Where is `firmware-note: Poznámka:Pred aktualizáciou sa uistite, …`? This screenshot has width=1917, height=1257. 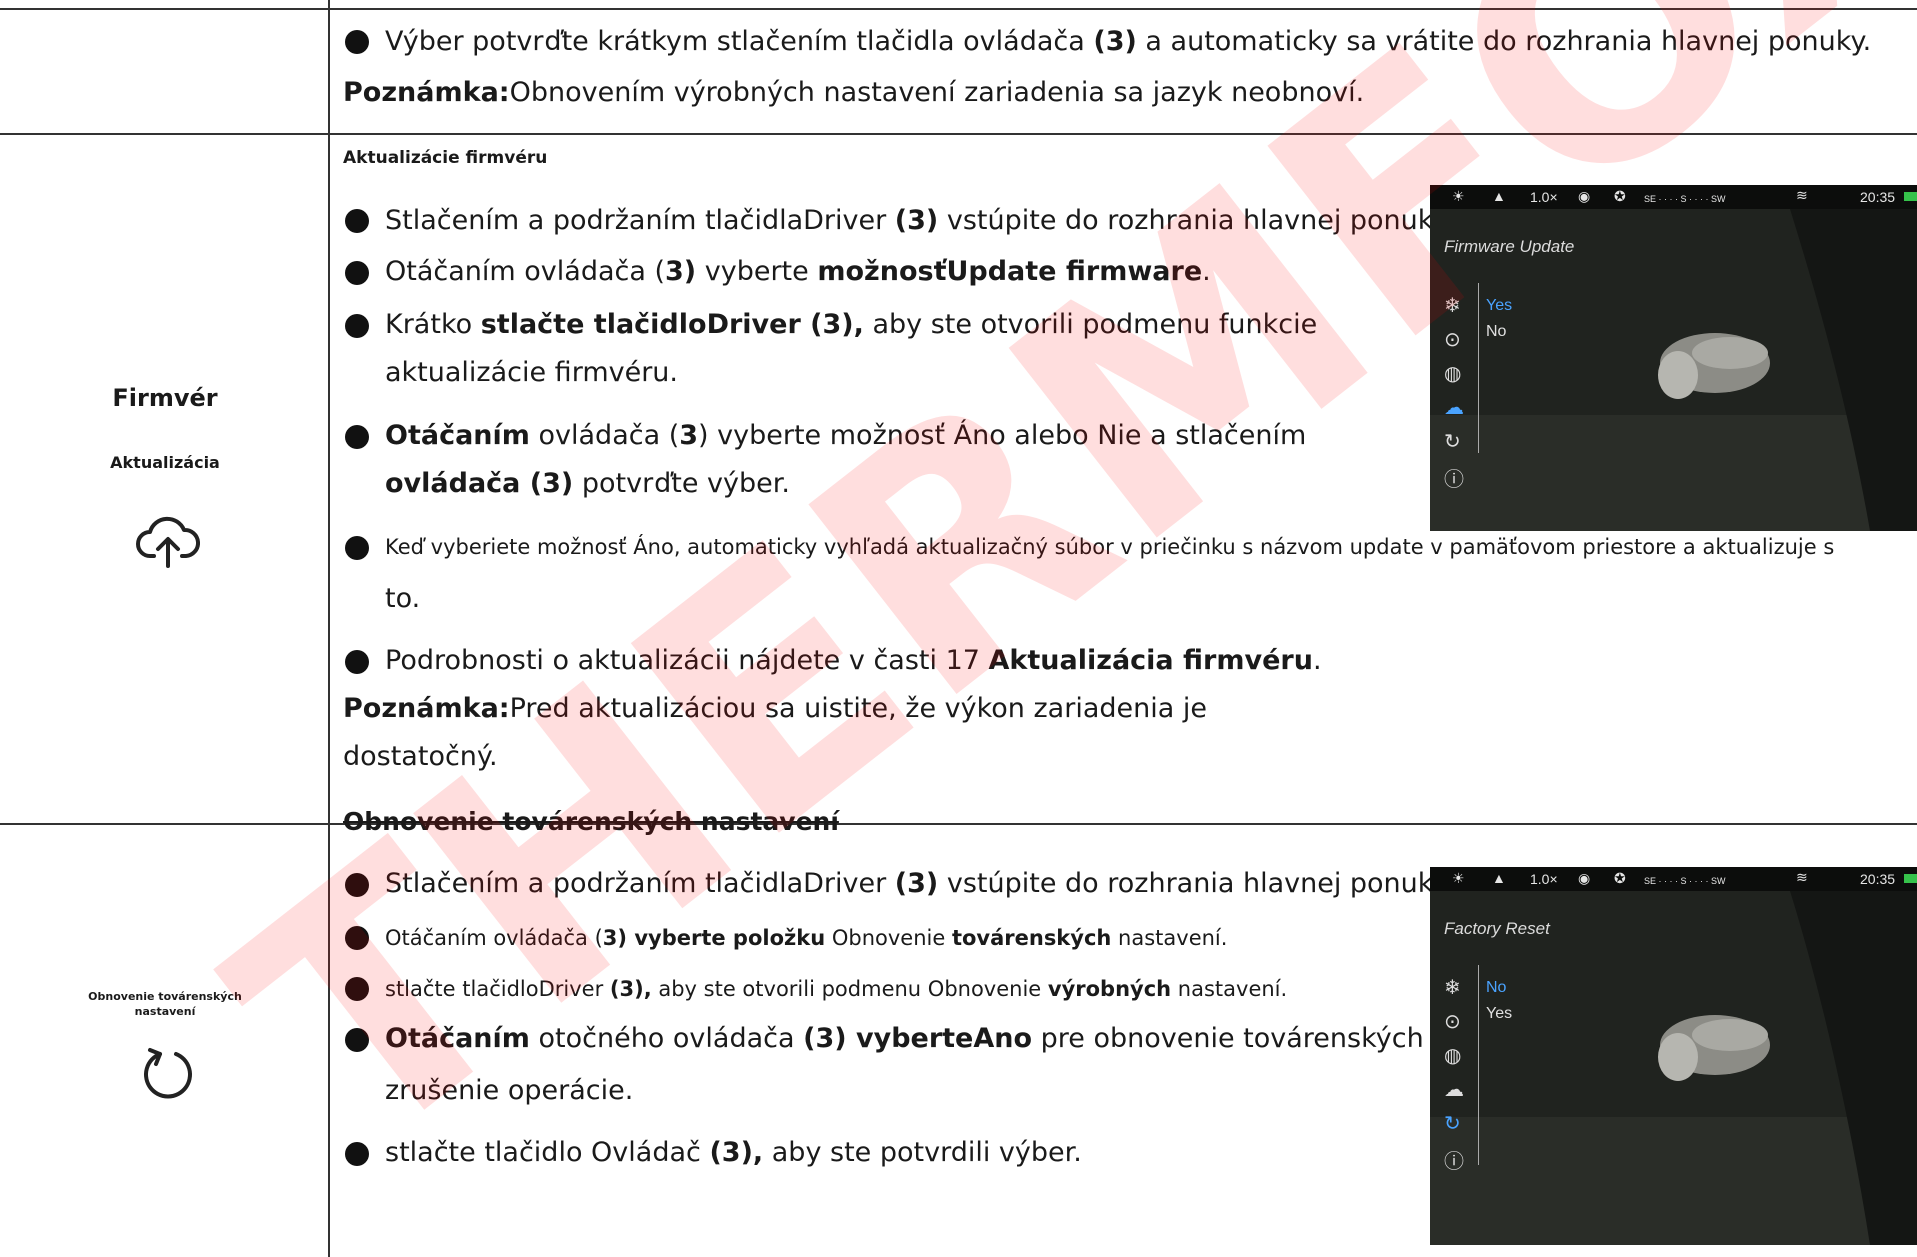 firmware-note: Poznámka:Pred aktualizáciou sa uistite, … is located at coordinates (775, 708).